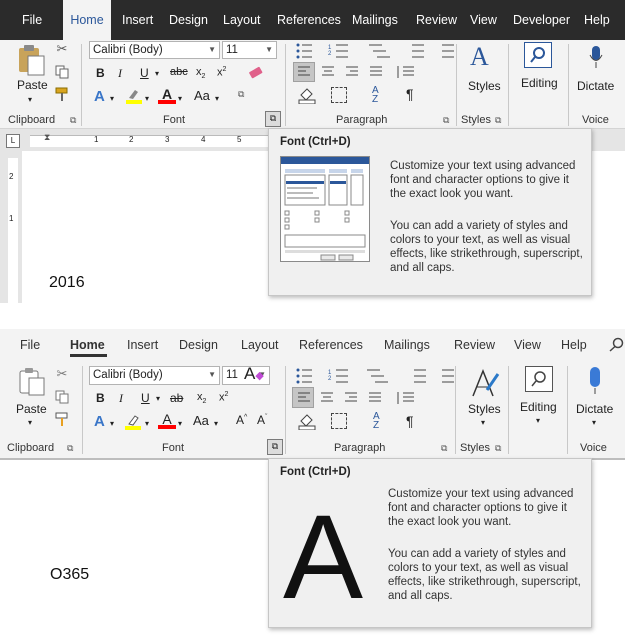 This screenshot has width=625, height=644. I want to click on text-effects-icon: A, so click(99, 96).